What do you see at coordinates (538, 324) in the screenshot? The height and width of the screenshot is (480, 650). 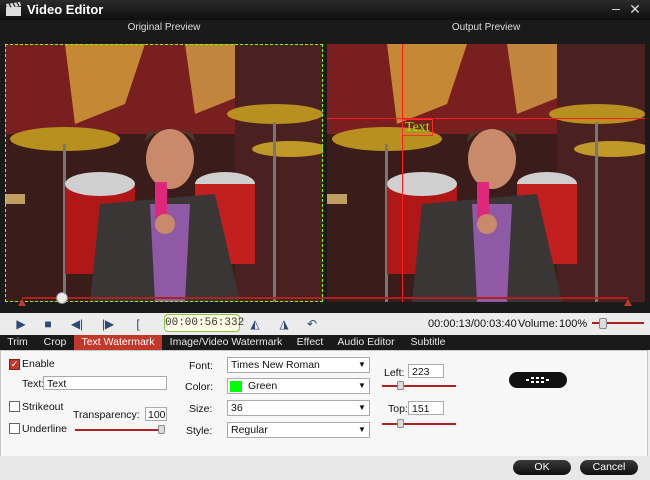 I see `volume-label: Volume:` at bounding box center [538, 324].